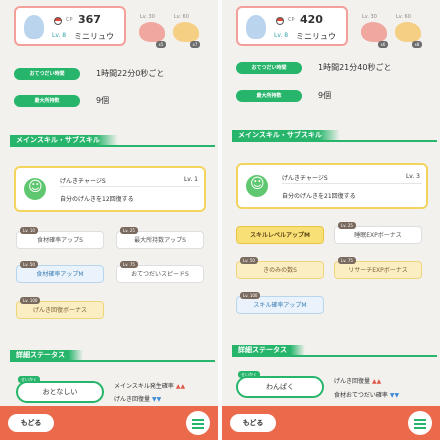 The width and height of the screenshot is (440, 440). I want to click on cp-value: 367, so click(89, 19).